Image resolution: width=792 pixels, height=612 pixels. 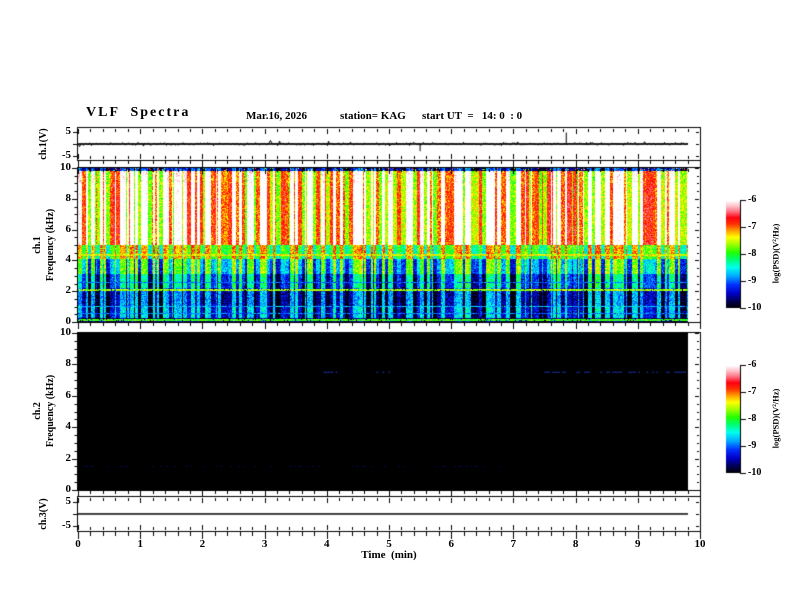 I want to click on colorbar1-tick-label: -10, so click(x=755, y=307).